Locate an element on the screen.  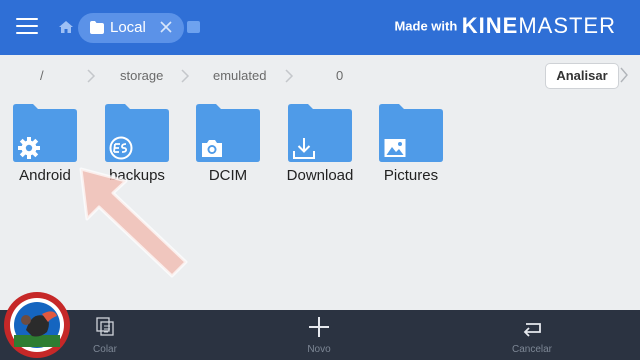
breadcrumb-storage: storage is located at coordinates (141, 75).